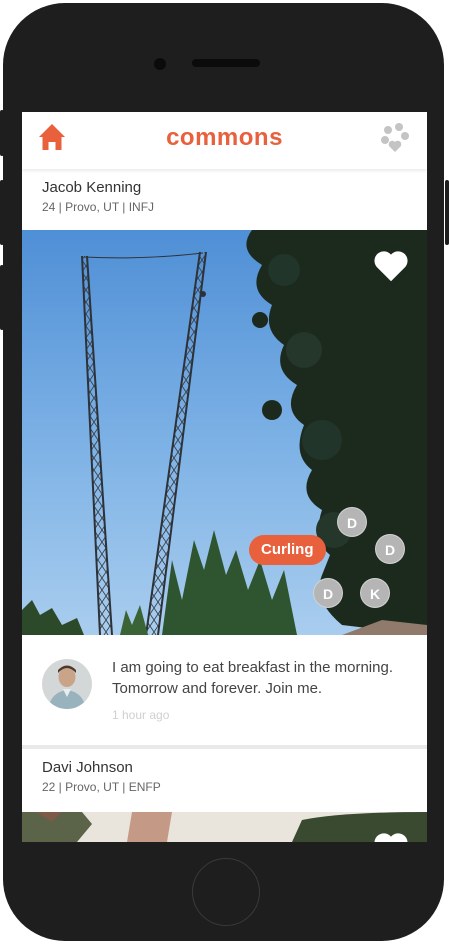  What do you see at coordinates (67, 684) in the screenshot?
I see `poster-avatar` at bounding box center [67, 684].